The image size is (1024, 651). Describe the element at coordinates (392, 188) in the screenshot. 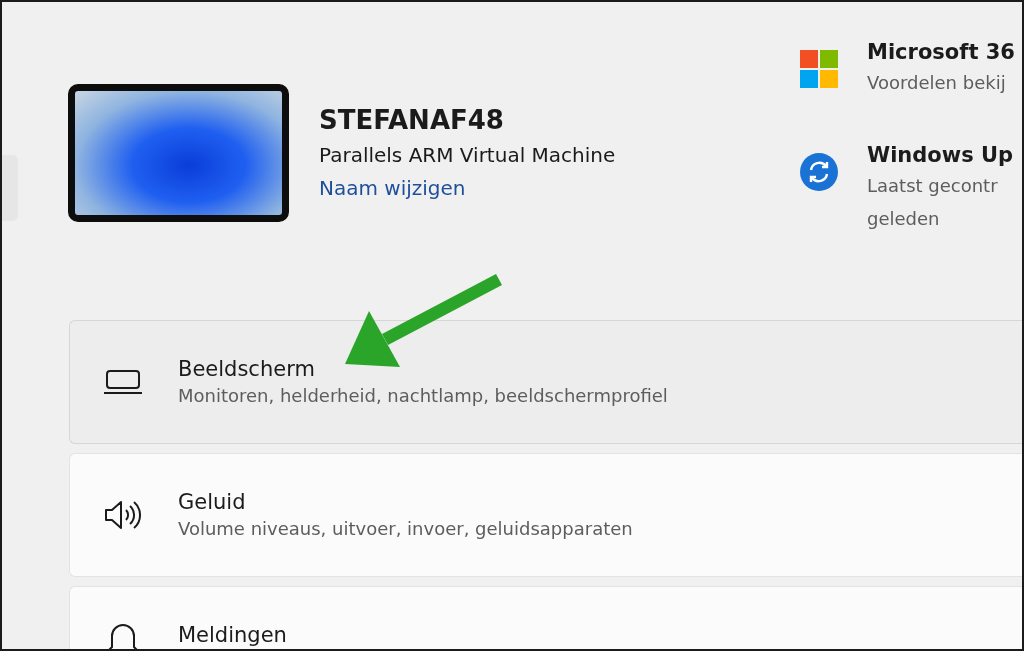

I see `rename-link: Naam wijzigen` at that location.